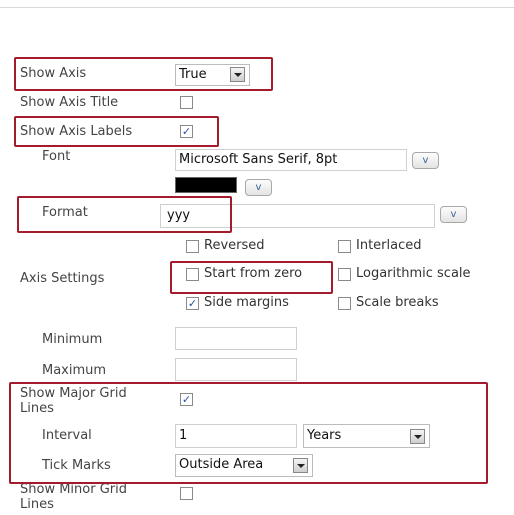 The height and width of the screenshot is (515, 514). What do you see at coordinates (72, 339) in the screenshot?
I see `minimum-label: Minimum` at bounding box center [72, 339].